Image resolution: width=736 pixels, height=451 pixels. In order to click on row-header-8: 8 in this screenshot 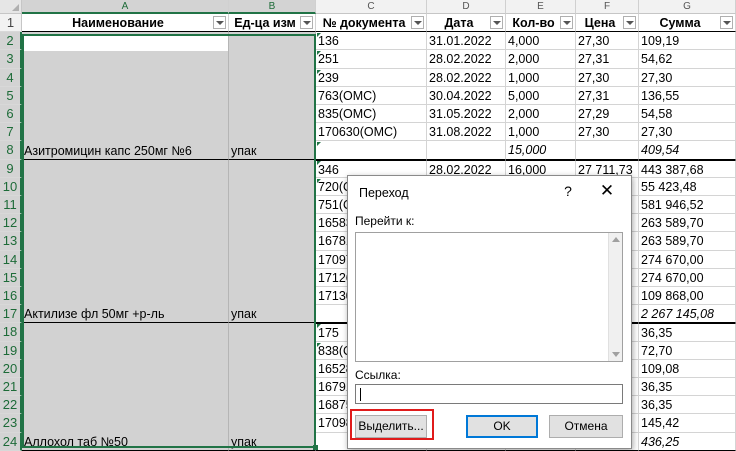, I will do `click(11, 150)`.